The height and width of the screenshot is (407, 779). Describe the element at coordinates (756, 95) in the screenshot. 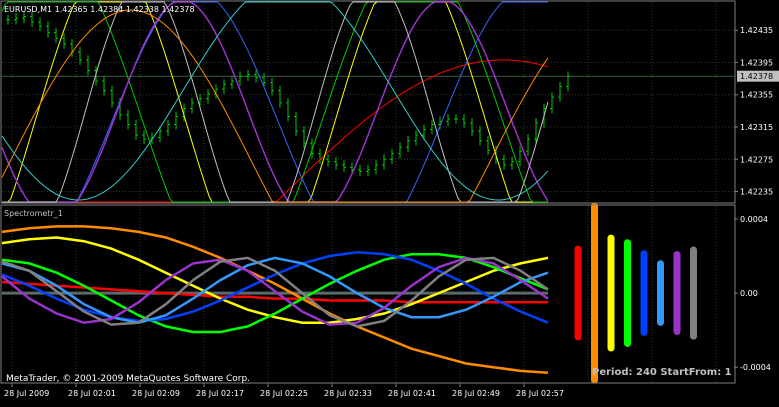

I see `price-label: 1.42355` at that location.